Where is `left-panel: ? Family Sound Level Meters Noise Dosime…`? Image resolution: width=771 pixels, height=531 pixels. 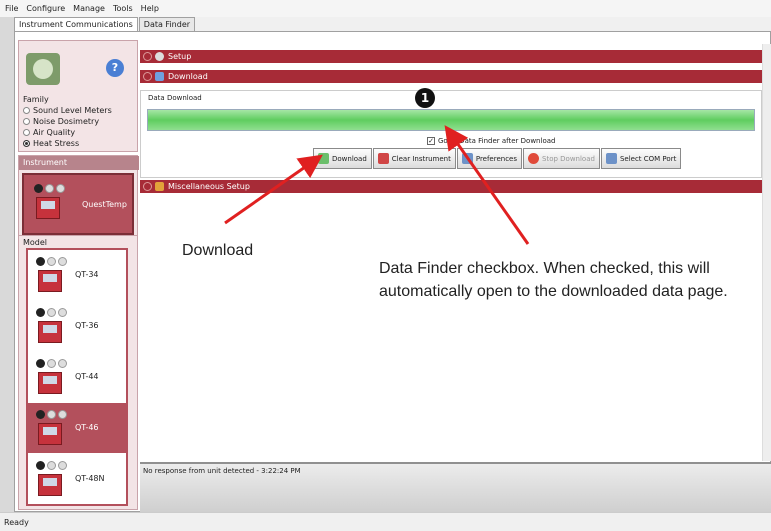 left-panel: ? Family Sound Level Meters Noise Dosime… is located at coordinates (78, 272).